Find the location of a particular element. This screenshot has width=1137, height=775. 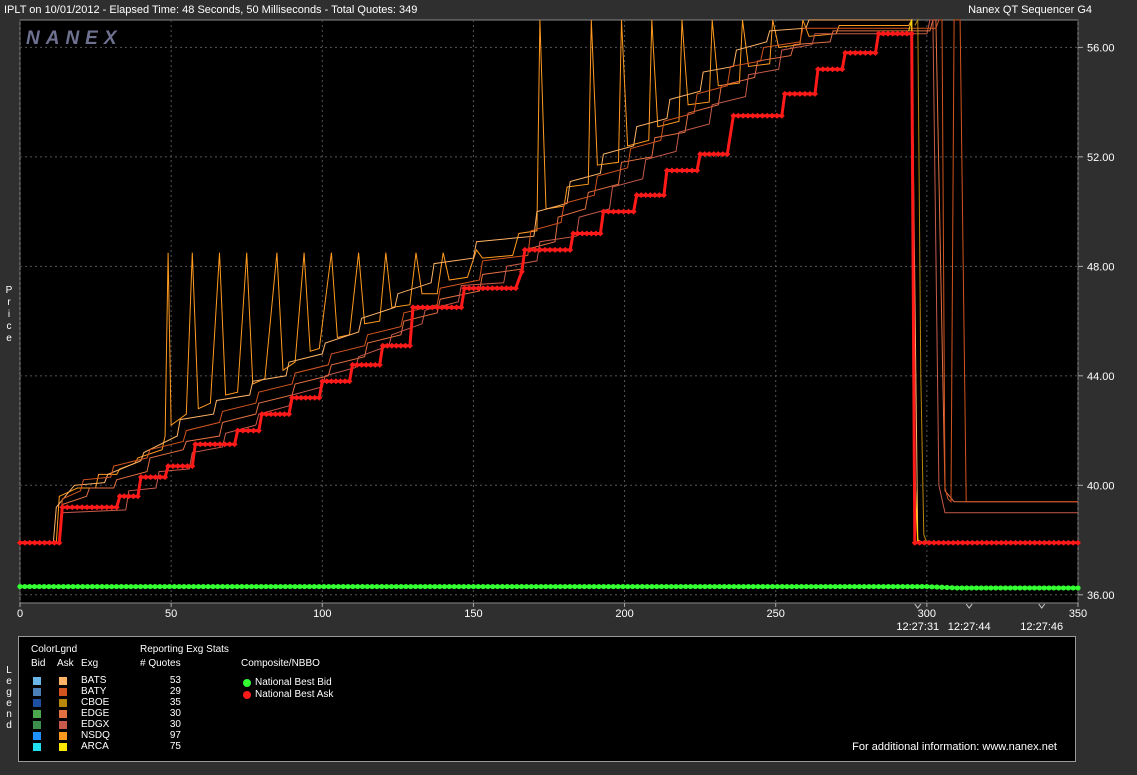

x-tick-label: 200 is located at coordinates (624, 614).